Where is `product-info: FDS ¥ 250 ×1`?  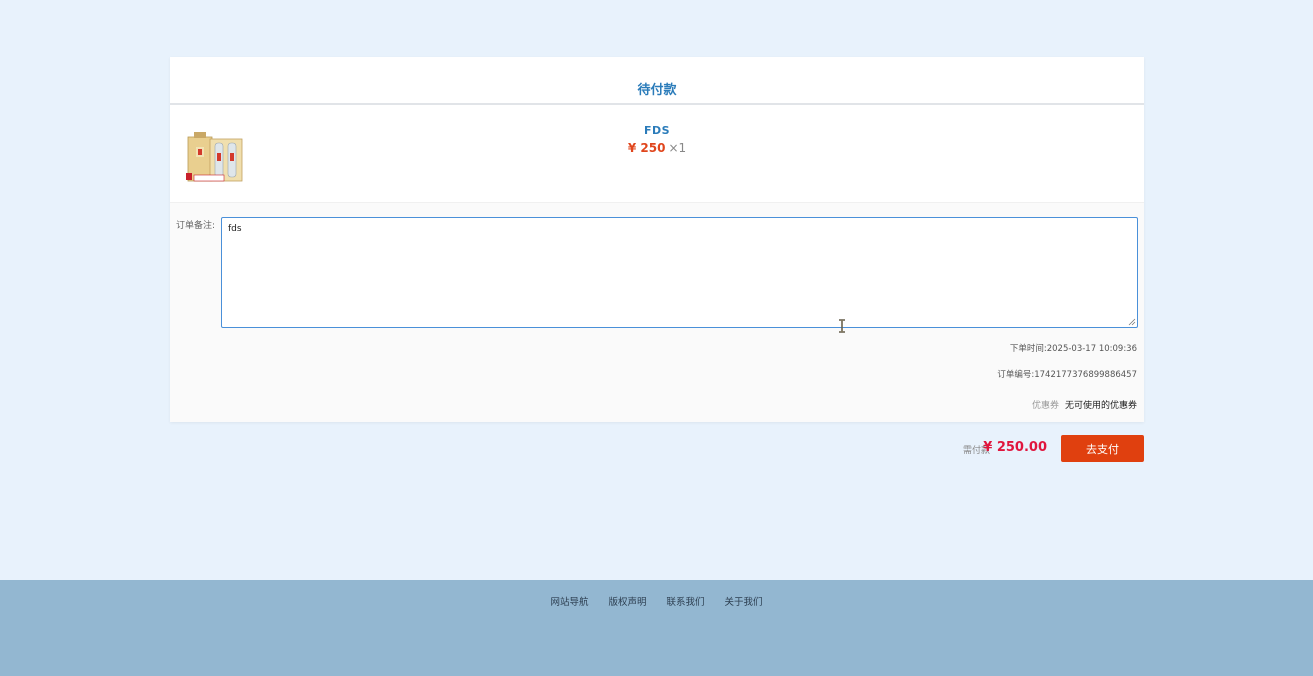 product-info: FDS ¥ 250 ×1 is located at coordinates (657, 139).